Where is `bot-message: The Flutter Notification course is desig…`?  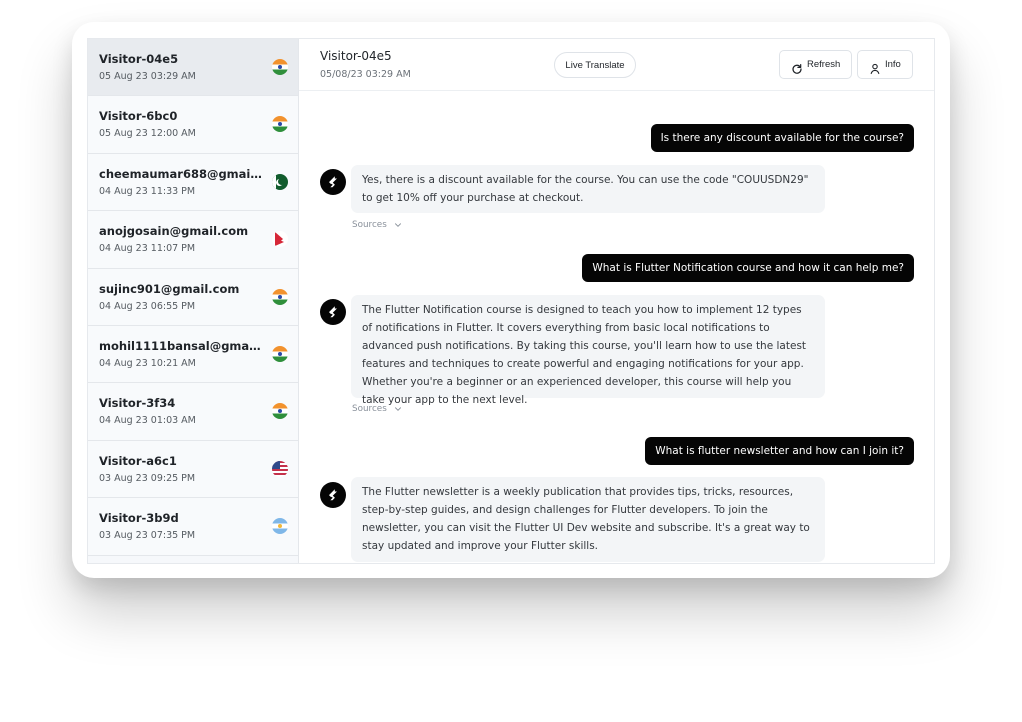 bot-message: The Flutter Notification course is desig… is located at coordinates (588, 350).